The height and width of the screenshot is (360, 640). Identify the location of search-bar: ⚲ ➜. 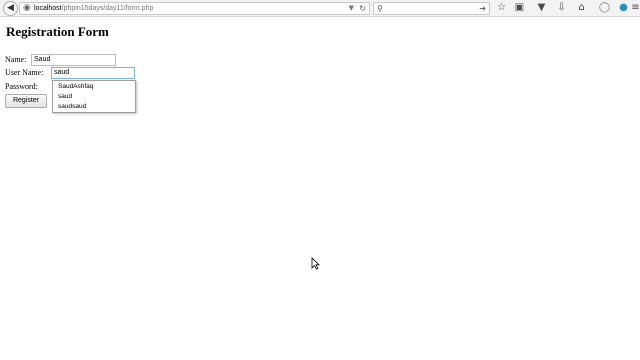
(431, 8).